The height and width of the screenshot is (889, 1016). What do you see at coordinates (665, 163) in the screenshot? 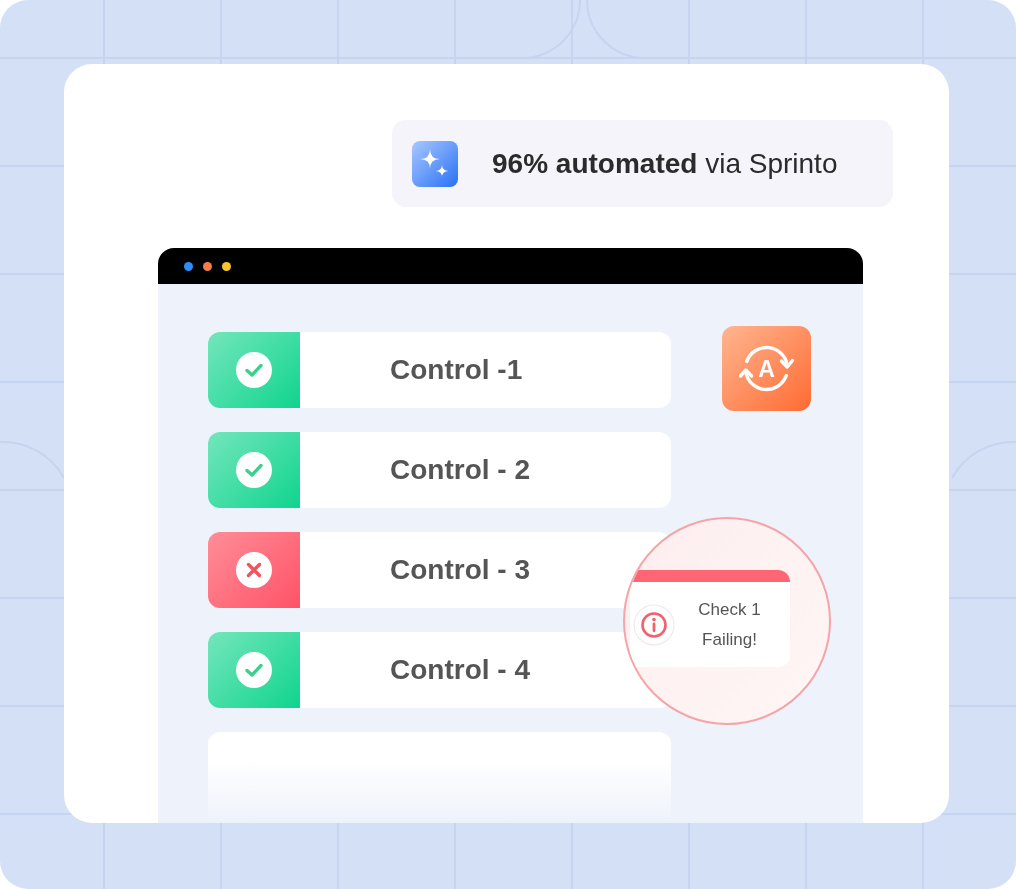
I see `automation-summary: 96% automated via Sprinto` at bounding box center [665, 163].